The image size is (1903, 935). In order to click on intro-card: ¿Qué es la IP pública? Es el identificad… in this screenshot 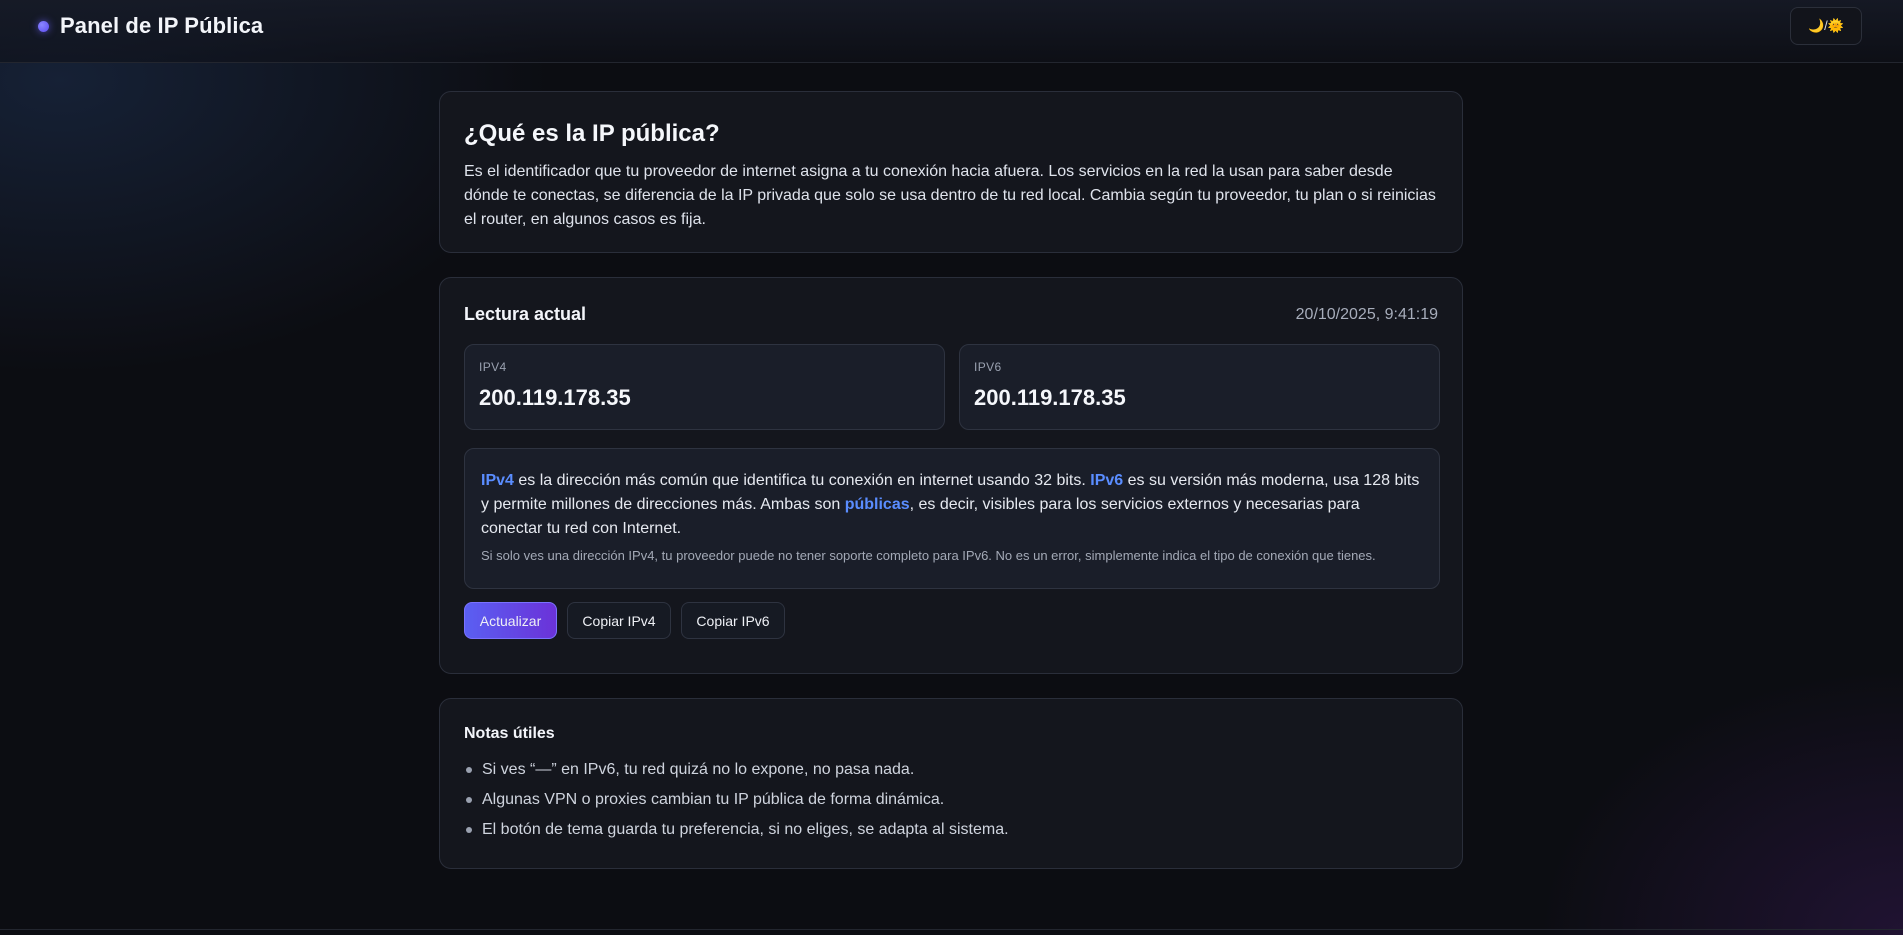, I will do `click(951, 172)`.